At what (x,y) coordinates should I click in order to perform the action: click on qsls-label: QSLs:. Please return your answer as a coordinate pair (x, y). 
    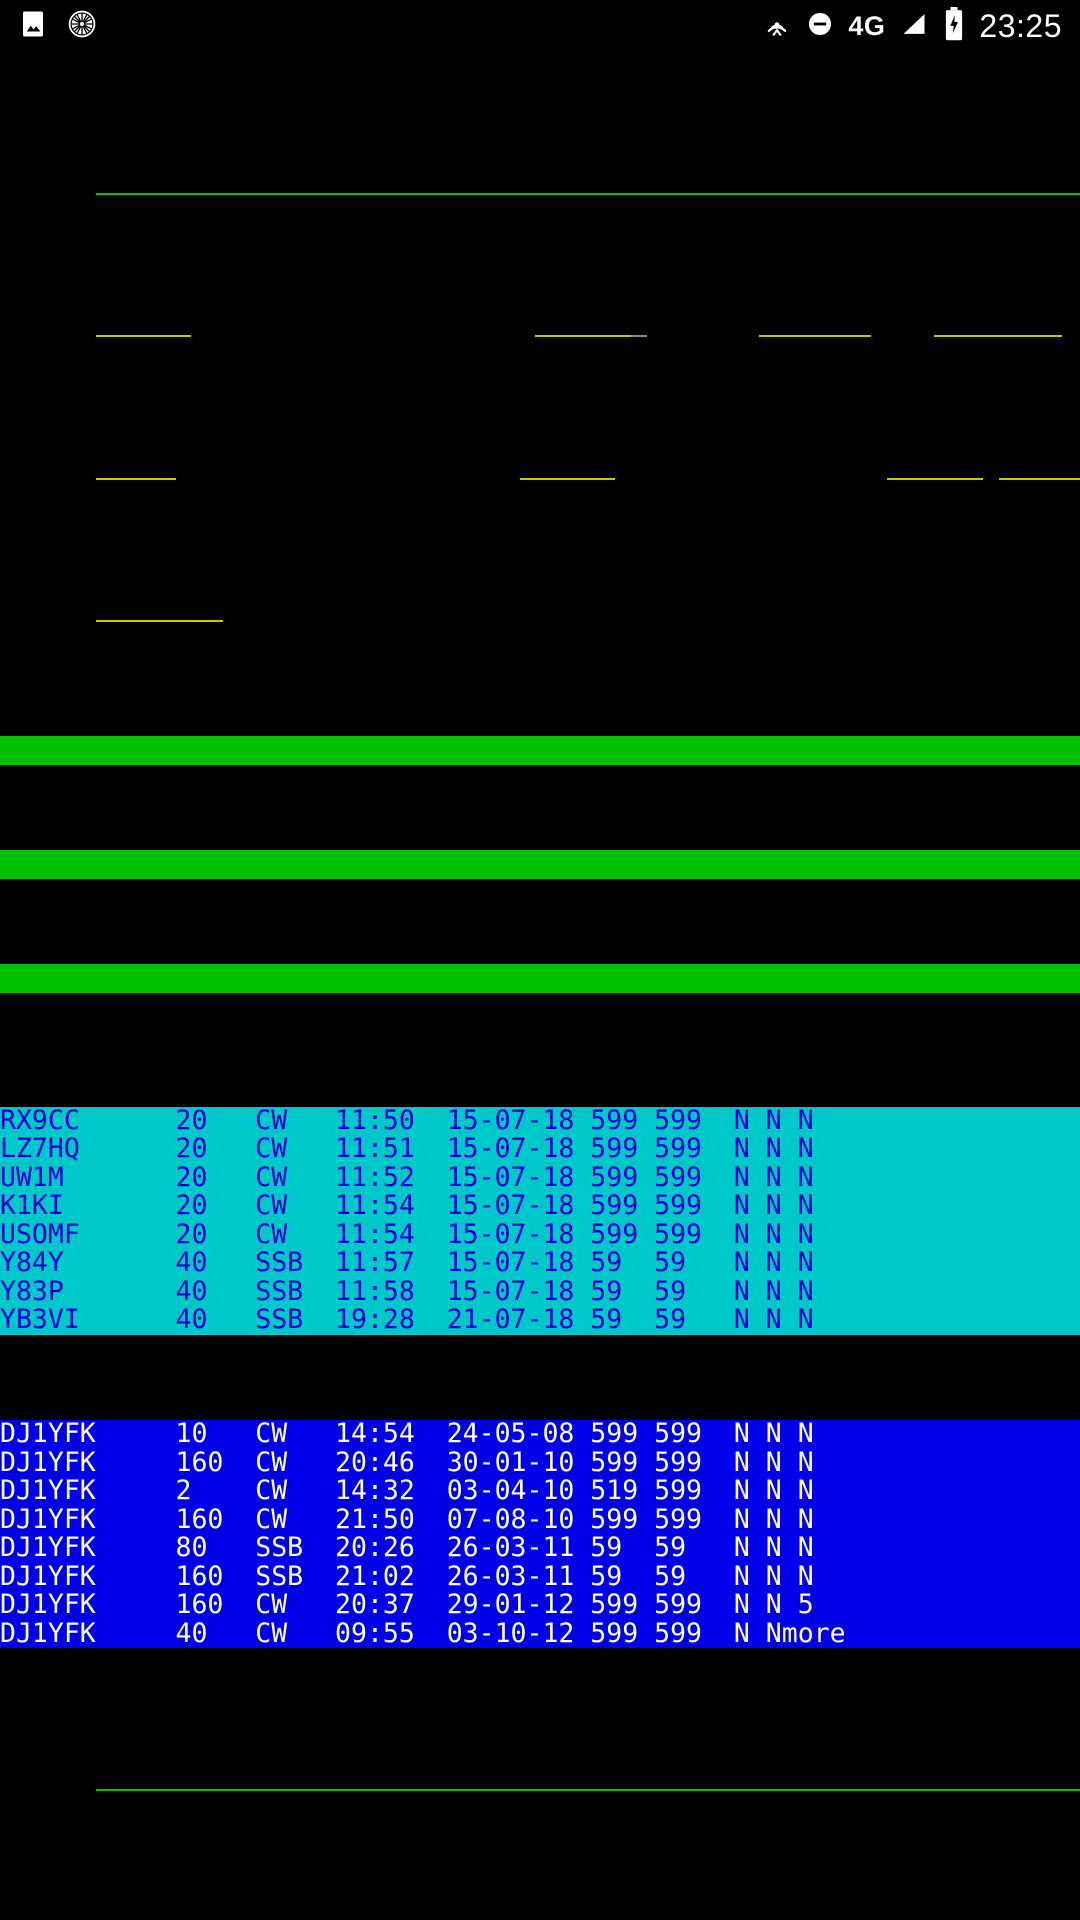
    Looking at the image, I should click on (927, 478).